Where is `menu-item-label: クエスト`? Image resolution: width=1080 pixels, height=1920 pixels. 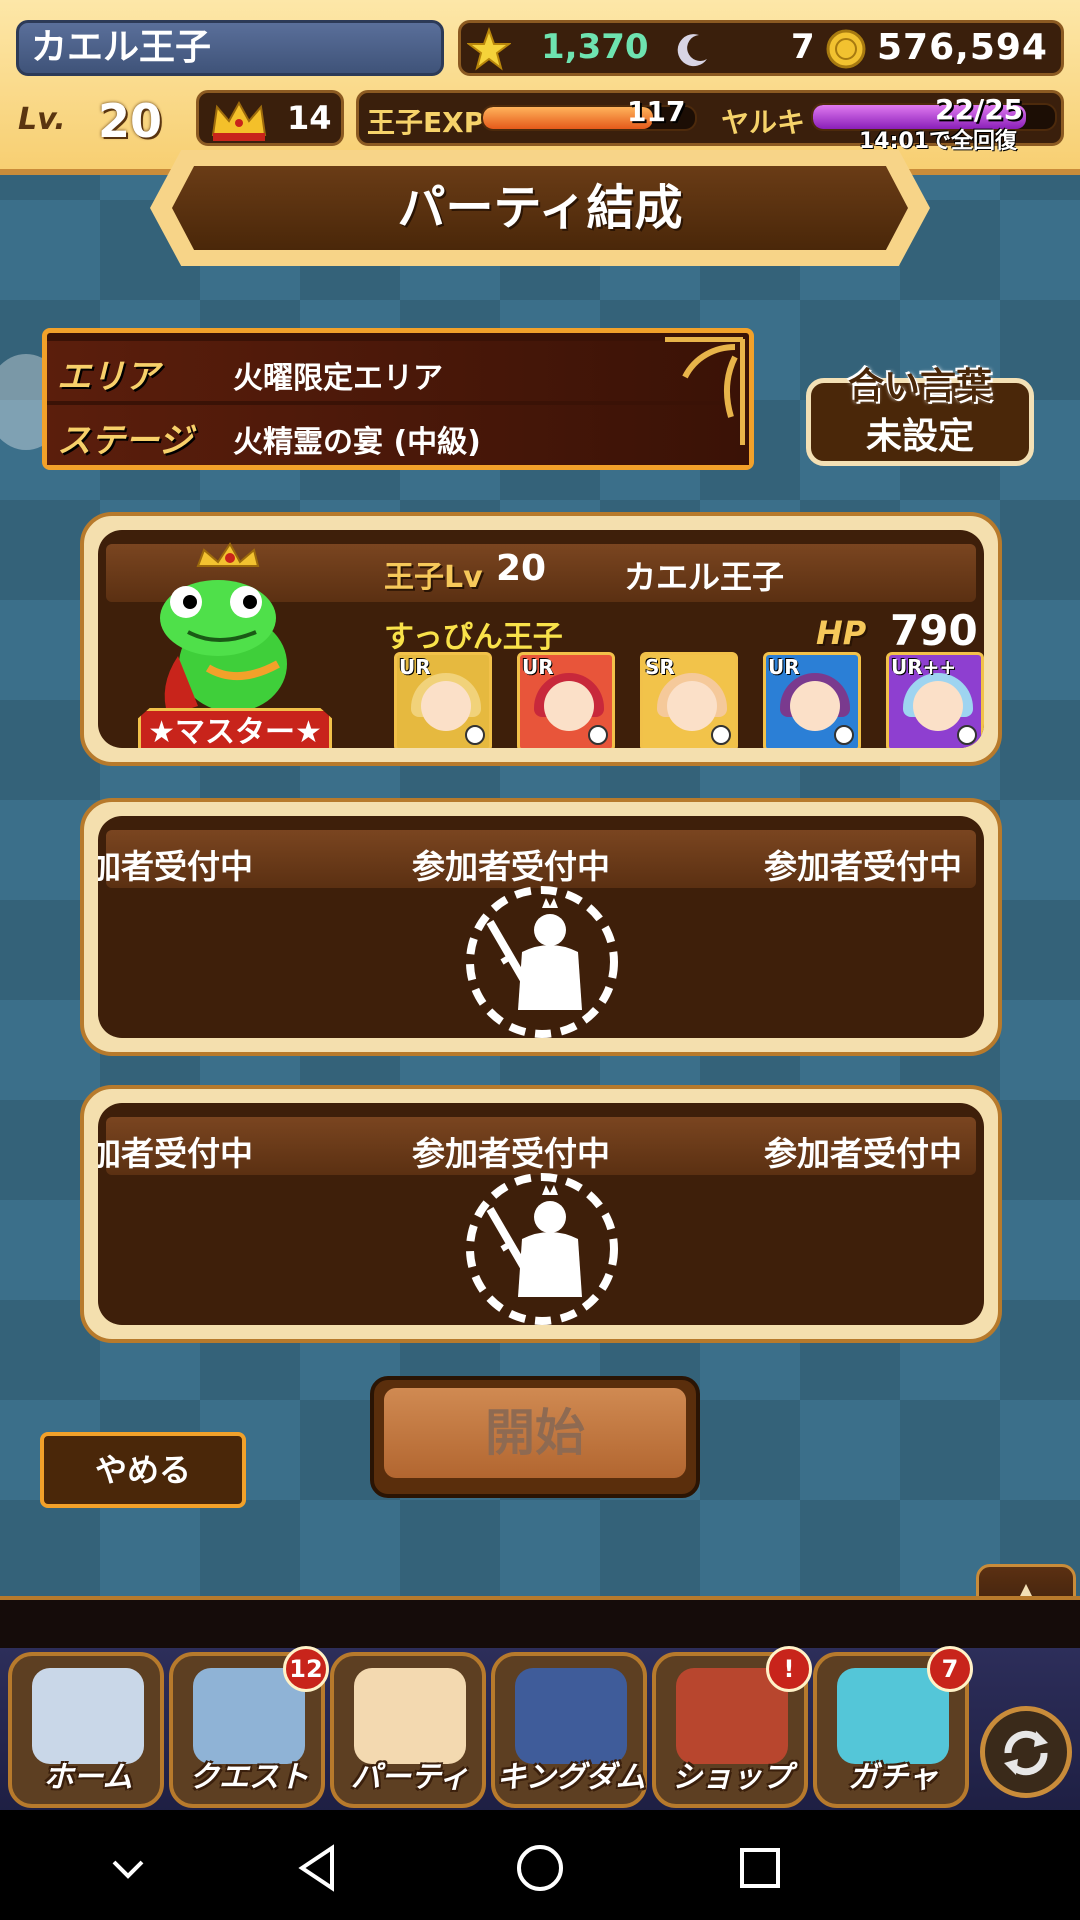
menu-item-label: クエスト is located at coordinates (249, 1777).